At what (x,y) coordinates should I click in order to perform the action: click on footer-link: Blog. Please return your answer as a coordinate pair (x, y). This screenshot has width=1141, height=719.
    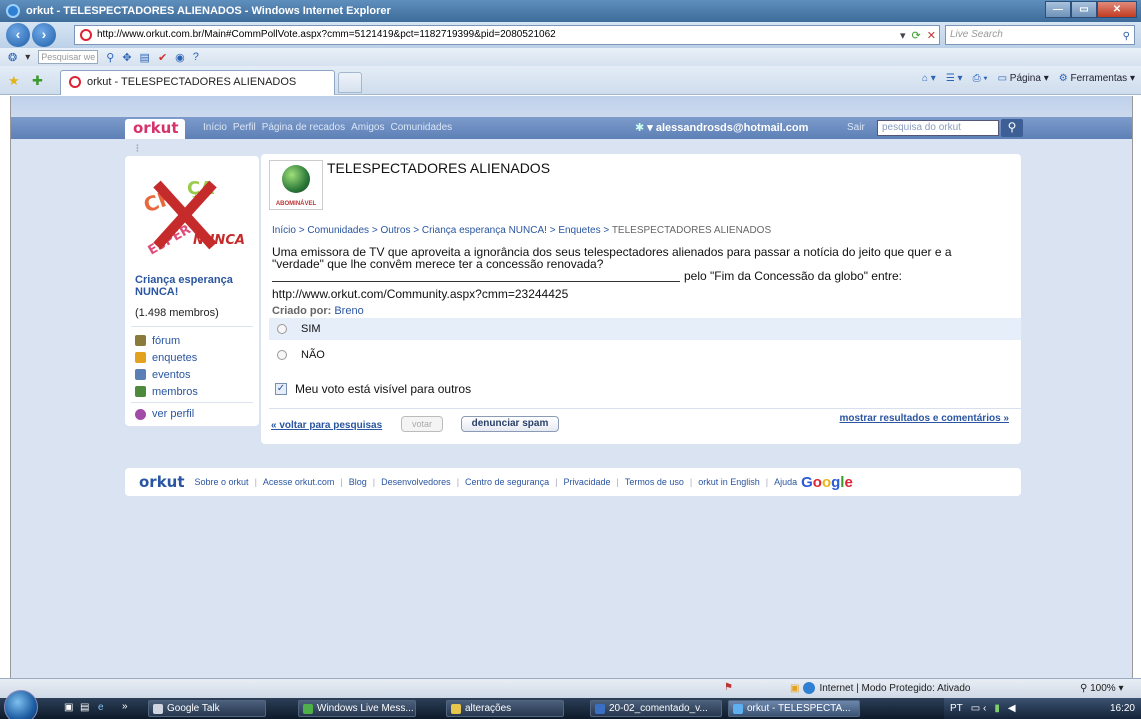
    Looking at the image, I should click on (358, 482).